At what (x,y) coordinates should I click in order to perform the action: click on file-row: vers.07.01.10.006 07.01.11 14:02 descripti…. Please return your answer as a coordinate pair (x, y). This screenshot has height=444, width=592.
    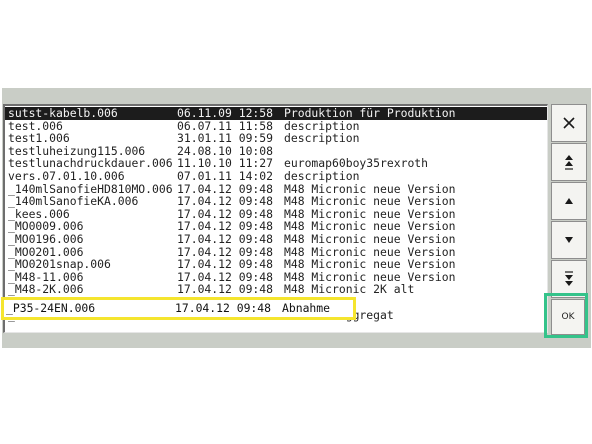
    Looking at the image, I should click on (276, 176).